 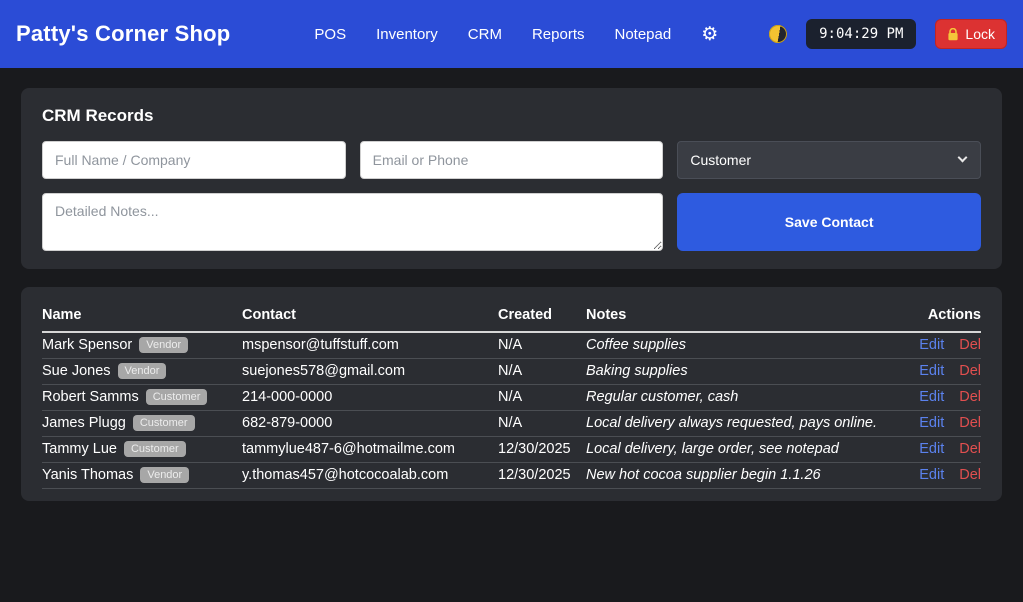 I want to click on record-name: Mark Spensor, so click(x=87, y=345).